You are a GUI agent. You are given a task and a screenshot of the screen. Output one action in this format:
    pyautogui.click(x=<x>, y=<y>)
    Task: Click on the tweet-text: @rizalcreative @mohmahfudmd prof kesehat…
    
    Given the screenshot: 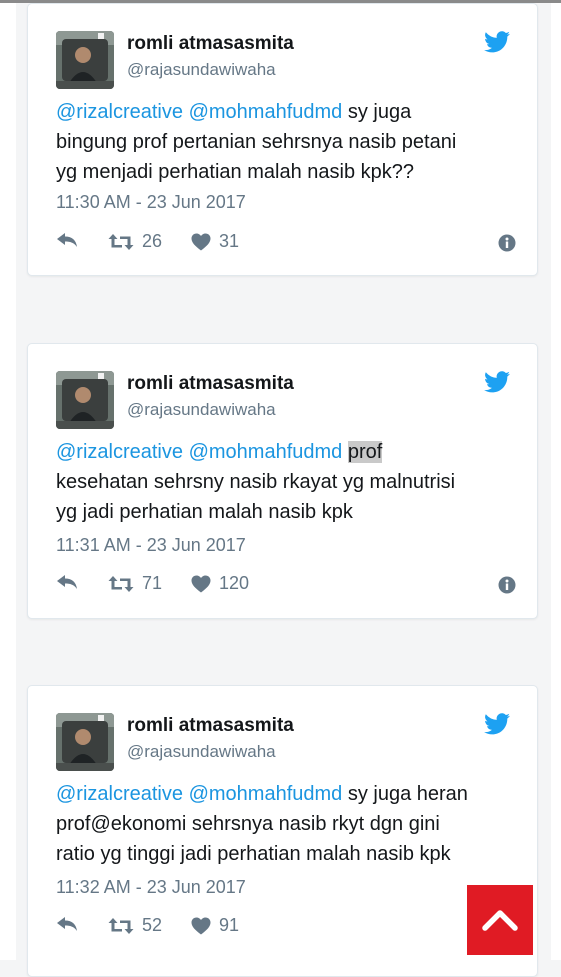 What is the action you would take?
    pyautogui.click(x=288, y=482)
    